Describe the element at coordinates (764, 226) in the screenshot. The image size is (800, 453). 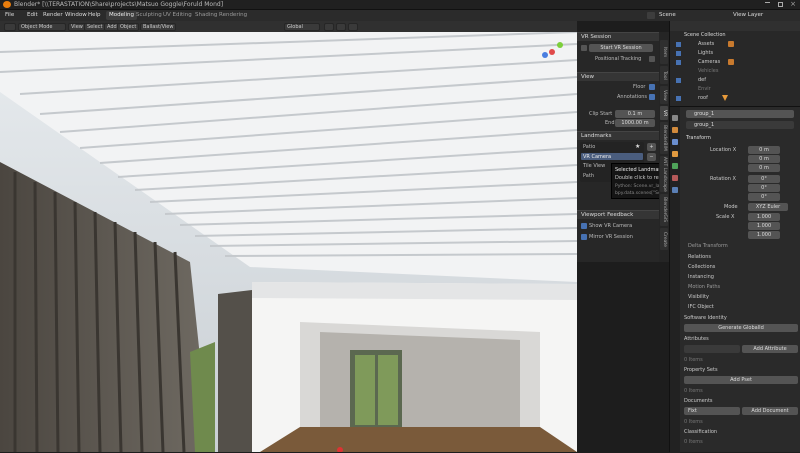
I see `scale-y-field: 1.000` at that location.